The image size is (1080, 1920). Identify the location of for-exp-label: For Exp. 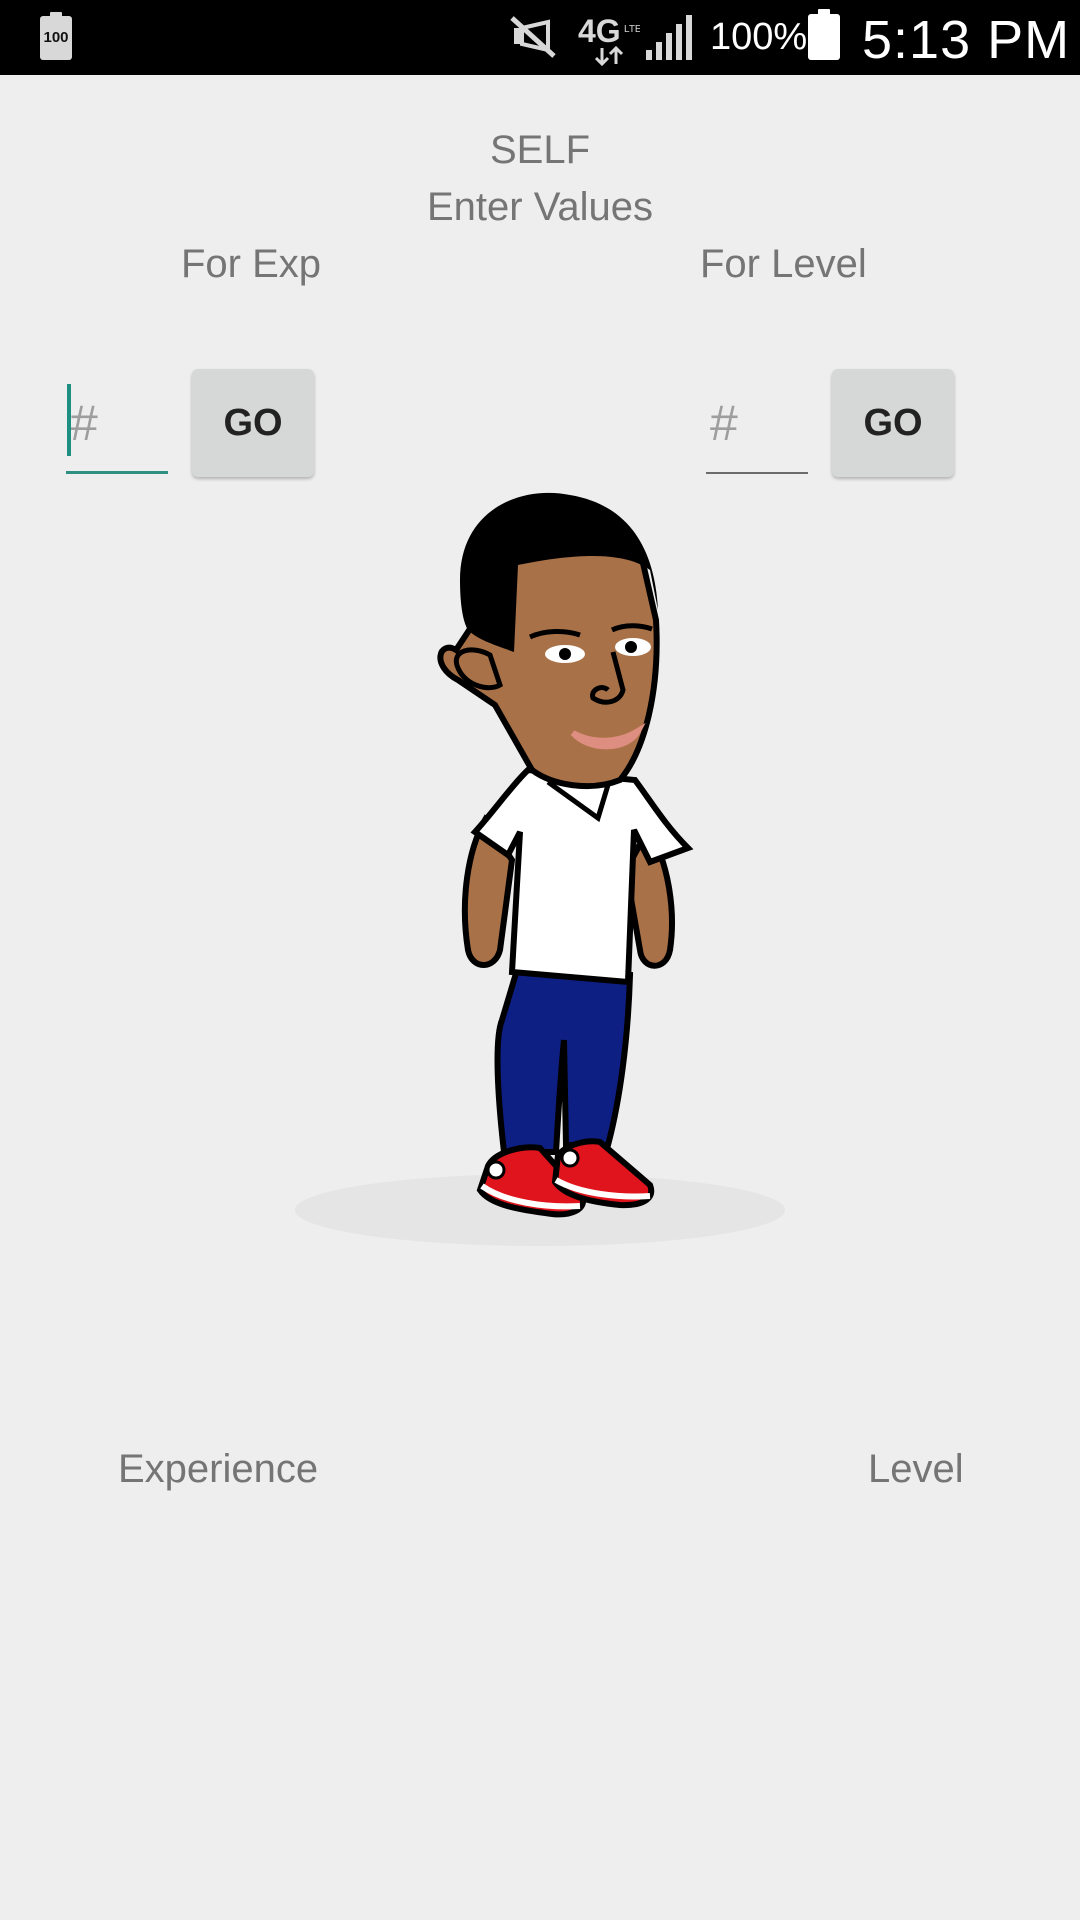
(251, 264).